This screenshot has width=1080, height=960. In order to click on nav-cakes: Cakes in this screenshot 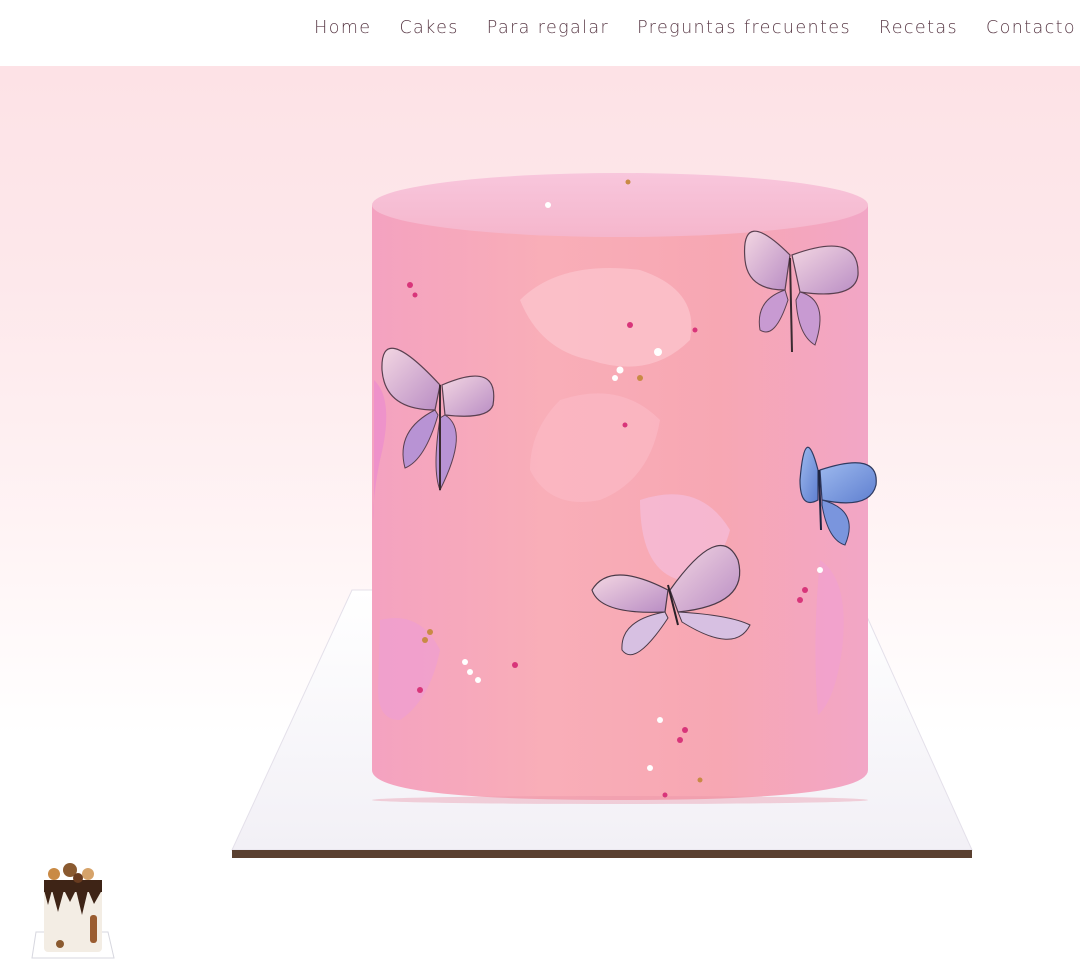, I will do `click(428, 28)`.